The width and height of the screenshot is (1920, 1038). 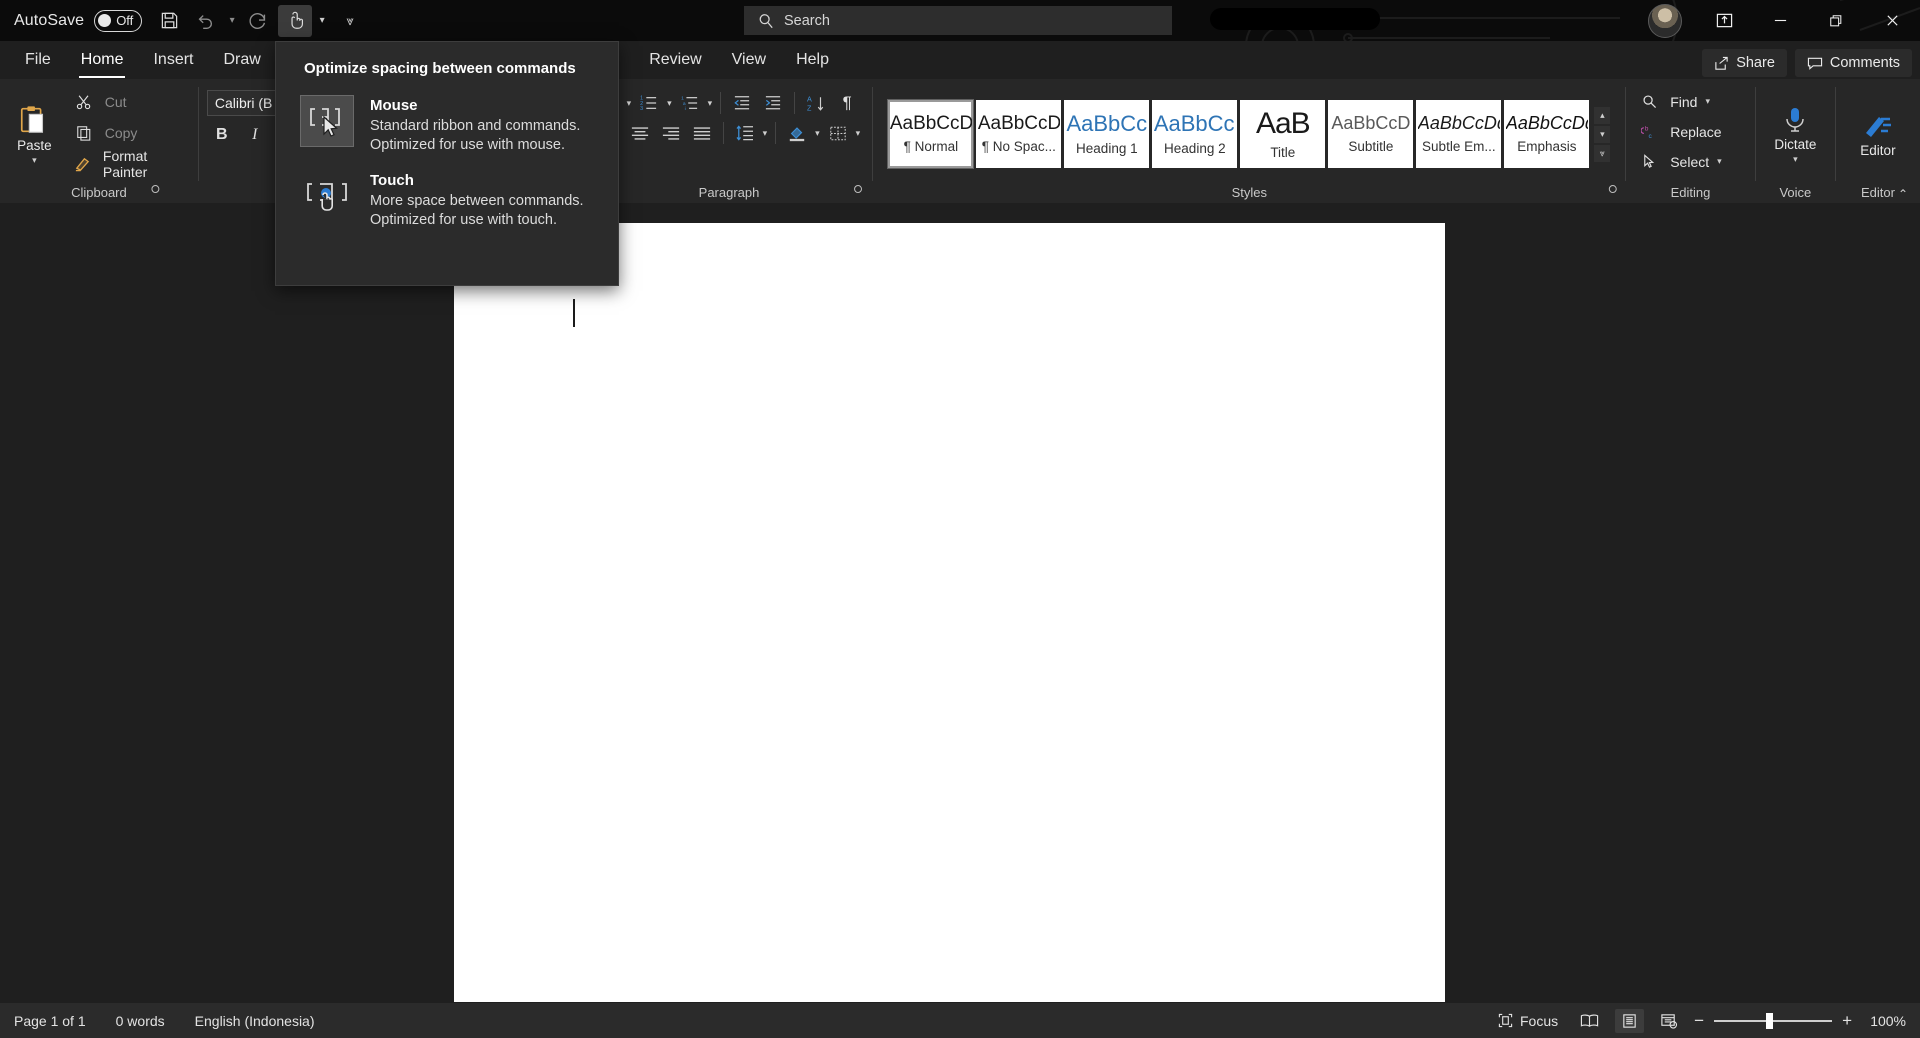 I want to click on dictate-button: Dictate ▾, so click(x=1795, y=133).